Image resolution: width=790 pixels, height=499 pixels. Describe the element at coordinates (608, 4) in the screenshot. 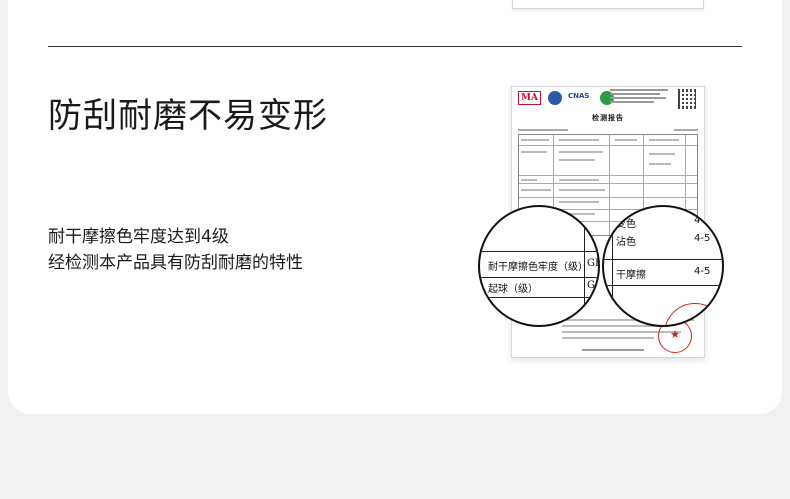

I see `previous-document-edge` at that location.